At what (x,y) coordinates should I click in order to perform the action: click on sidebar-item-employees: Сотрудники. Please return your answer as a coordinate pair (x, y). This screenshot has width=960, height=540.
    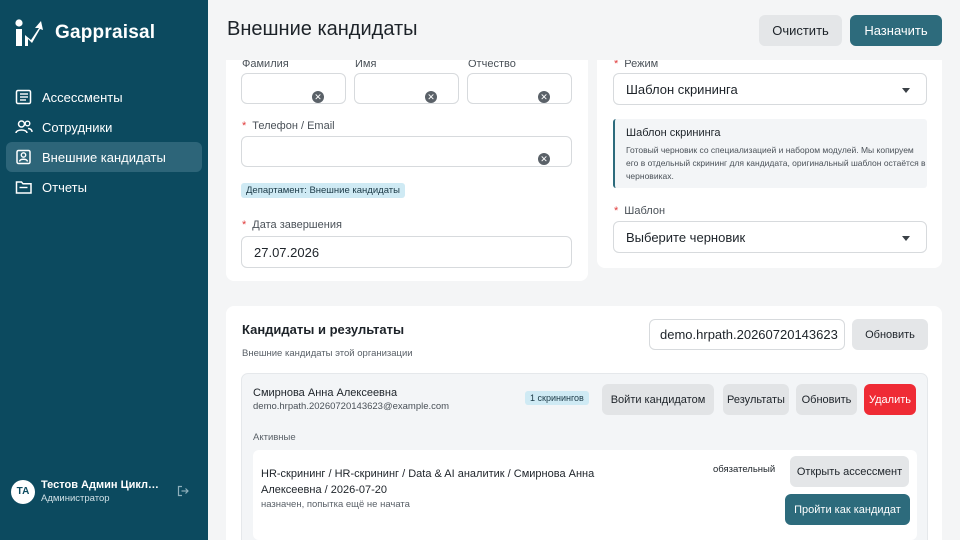
    Looking at the image, I should click on (104, 127).